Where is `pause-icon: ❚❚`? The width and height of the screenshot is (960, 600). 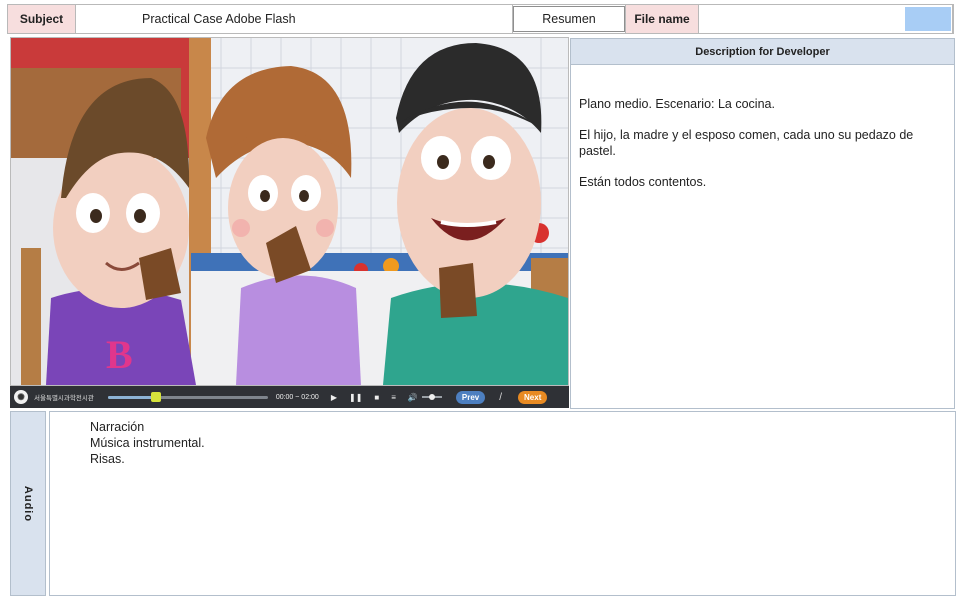 pause-icon: ❚❚ is located at coordinates (355, 397).